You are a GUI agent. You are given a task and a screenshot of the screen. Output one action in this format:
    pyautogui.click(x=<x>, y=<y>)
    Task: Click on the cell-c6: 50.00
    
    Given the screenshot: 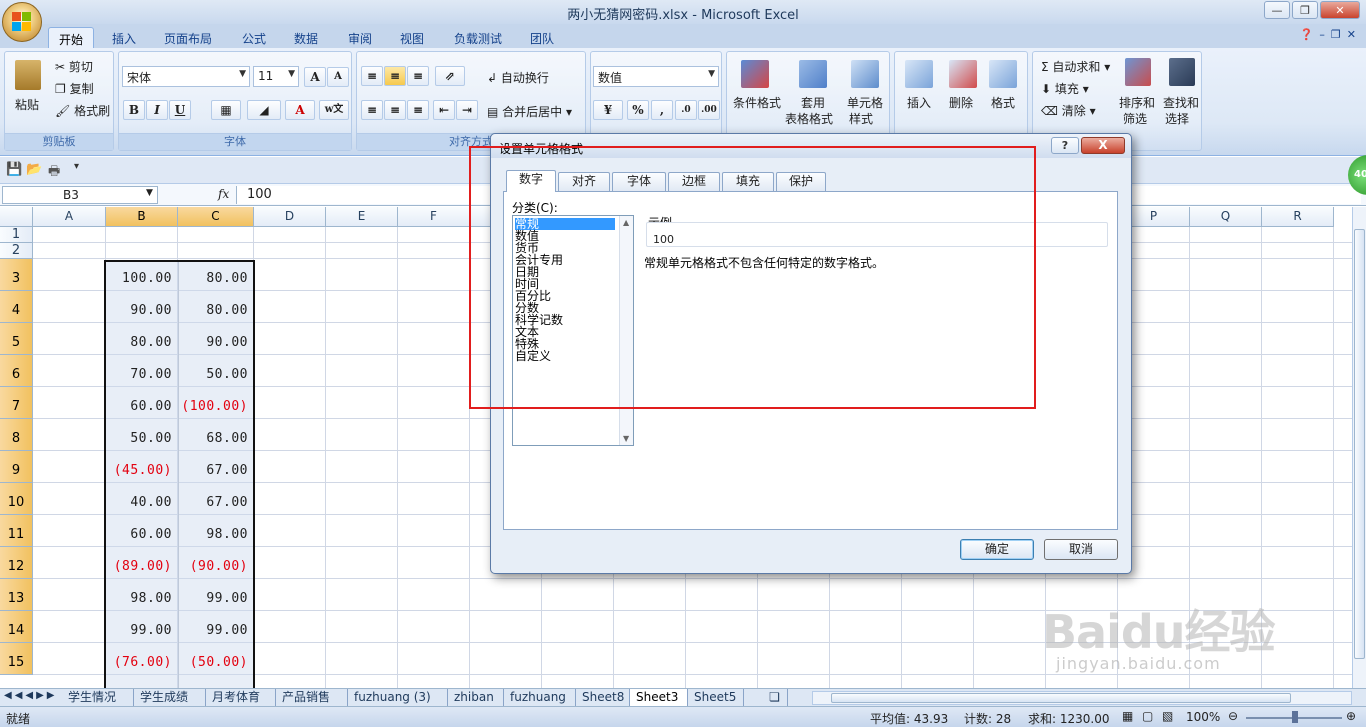 What is the action you would take?
    pyautogui.click(x=216, y=374)
    